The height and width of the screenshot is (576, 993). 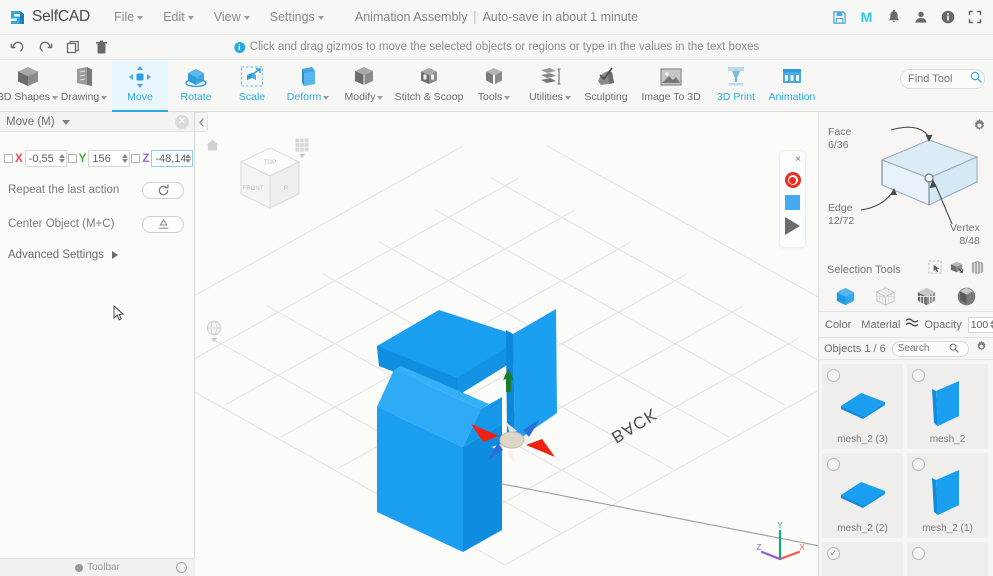 I want to click on close-icon: ✕, so click(x=182, y=121).